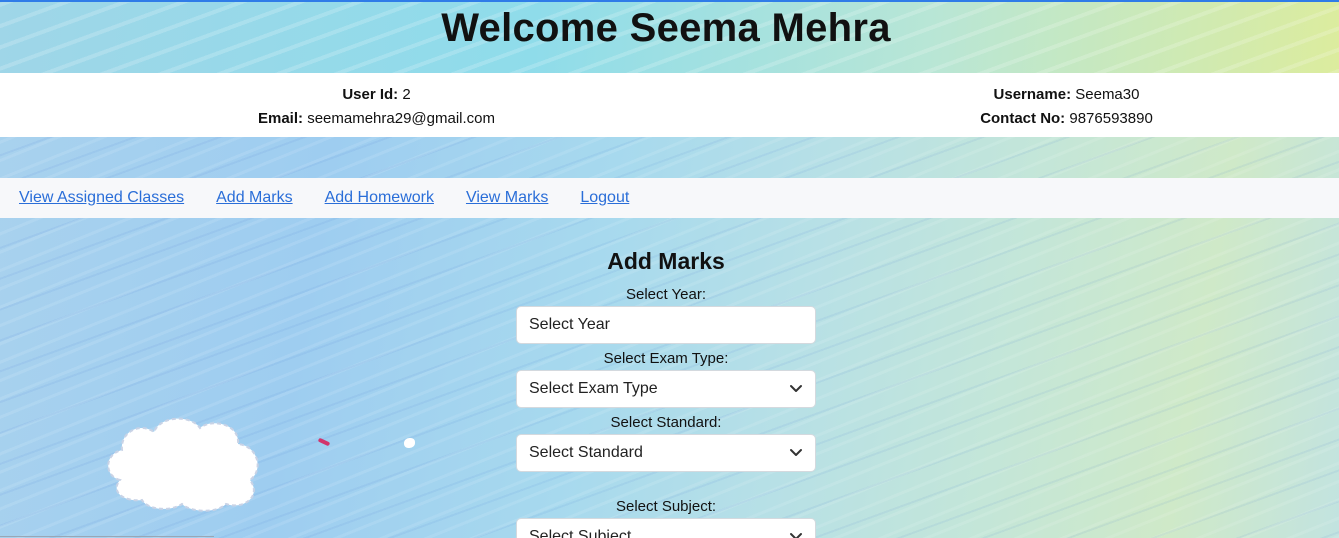  What do you see at coordinates (1032, 94) in the screenshot?
I see `username-label: Username:` at bounding box center [1032, 94].